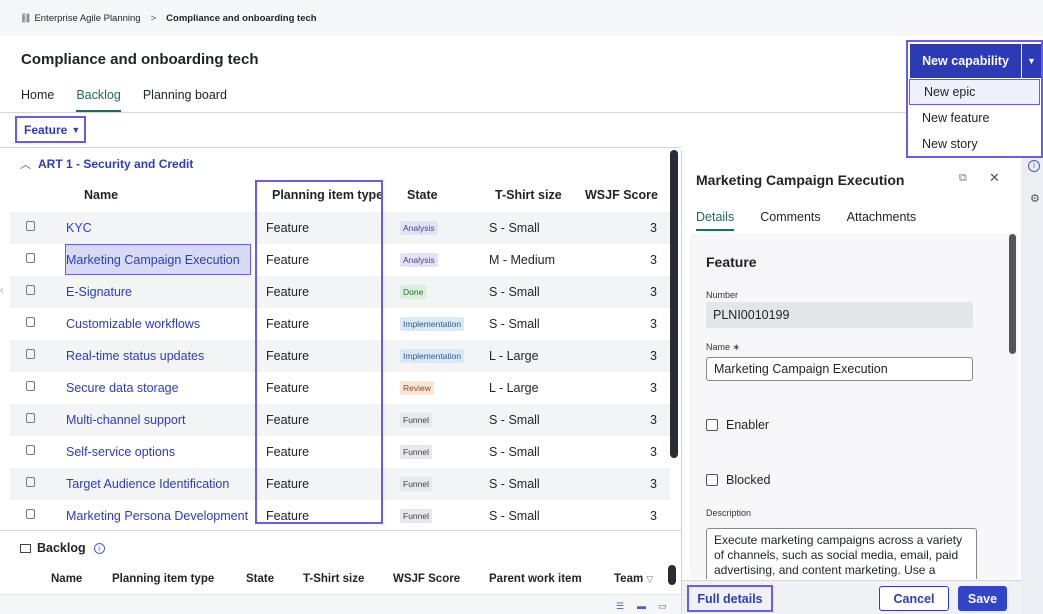 The width and height of the screenshot is (1043, 614). What do you see at coordinates (66, 579) in the screenshot?
I see `backlog-col-name: Name` at bounding box center [66, 579].